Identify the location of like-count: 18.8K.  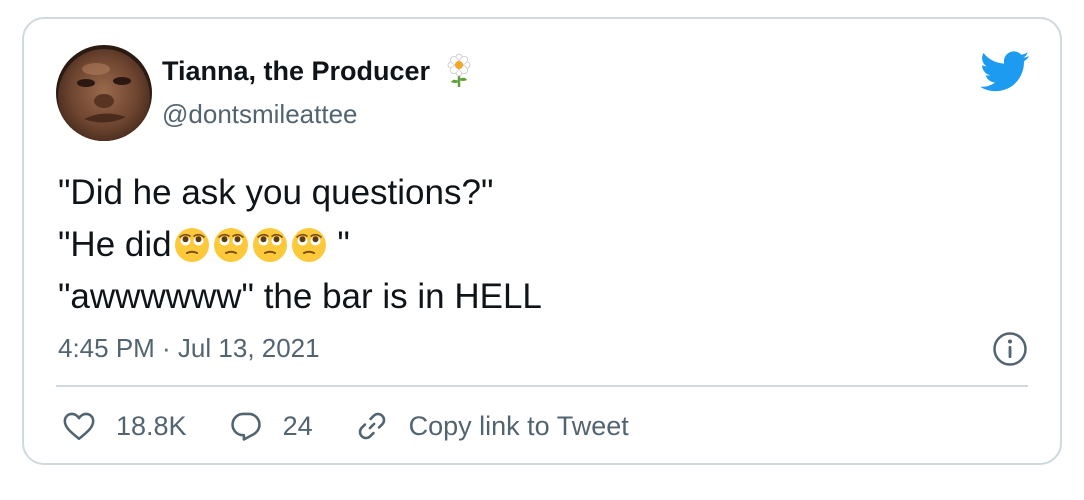
(151, 425).